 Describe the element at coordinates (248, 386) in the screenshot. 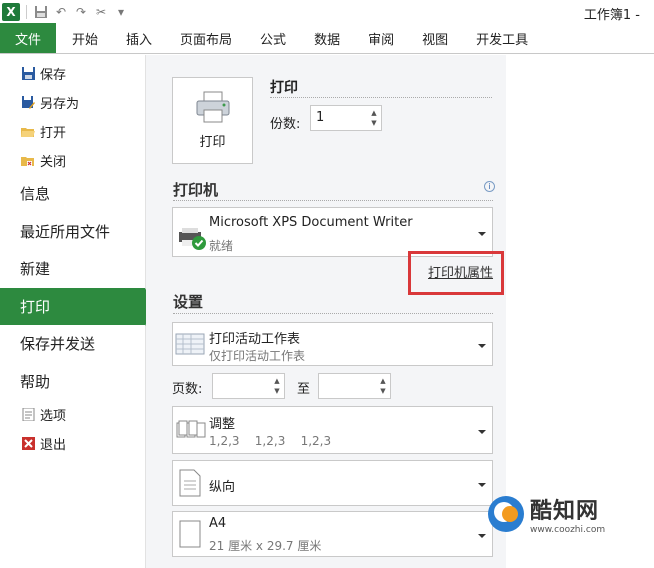

I see `page-from-stepper: ▲ ▼` at that location.